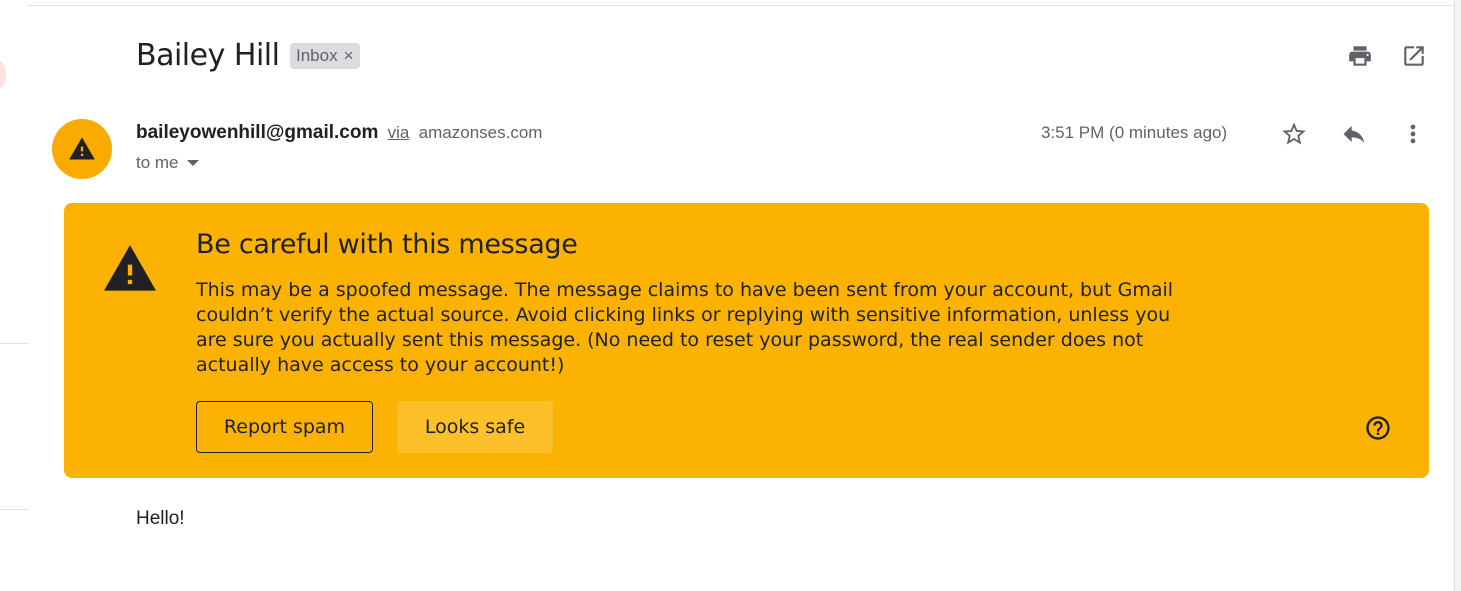 The image size is (1461, 591). What do you see at coordinates (192, 163) in the screenshot?
I see `chevron-down-icon` at bounding box center [192, 163].